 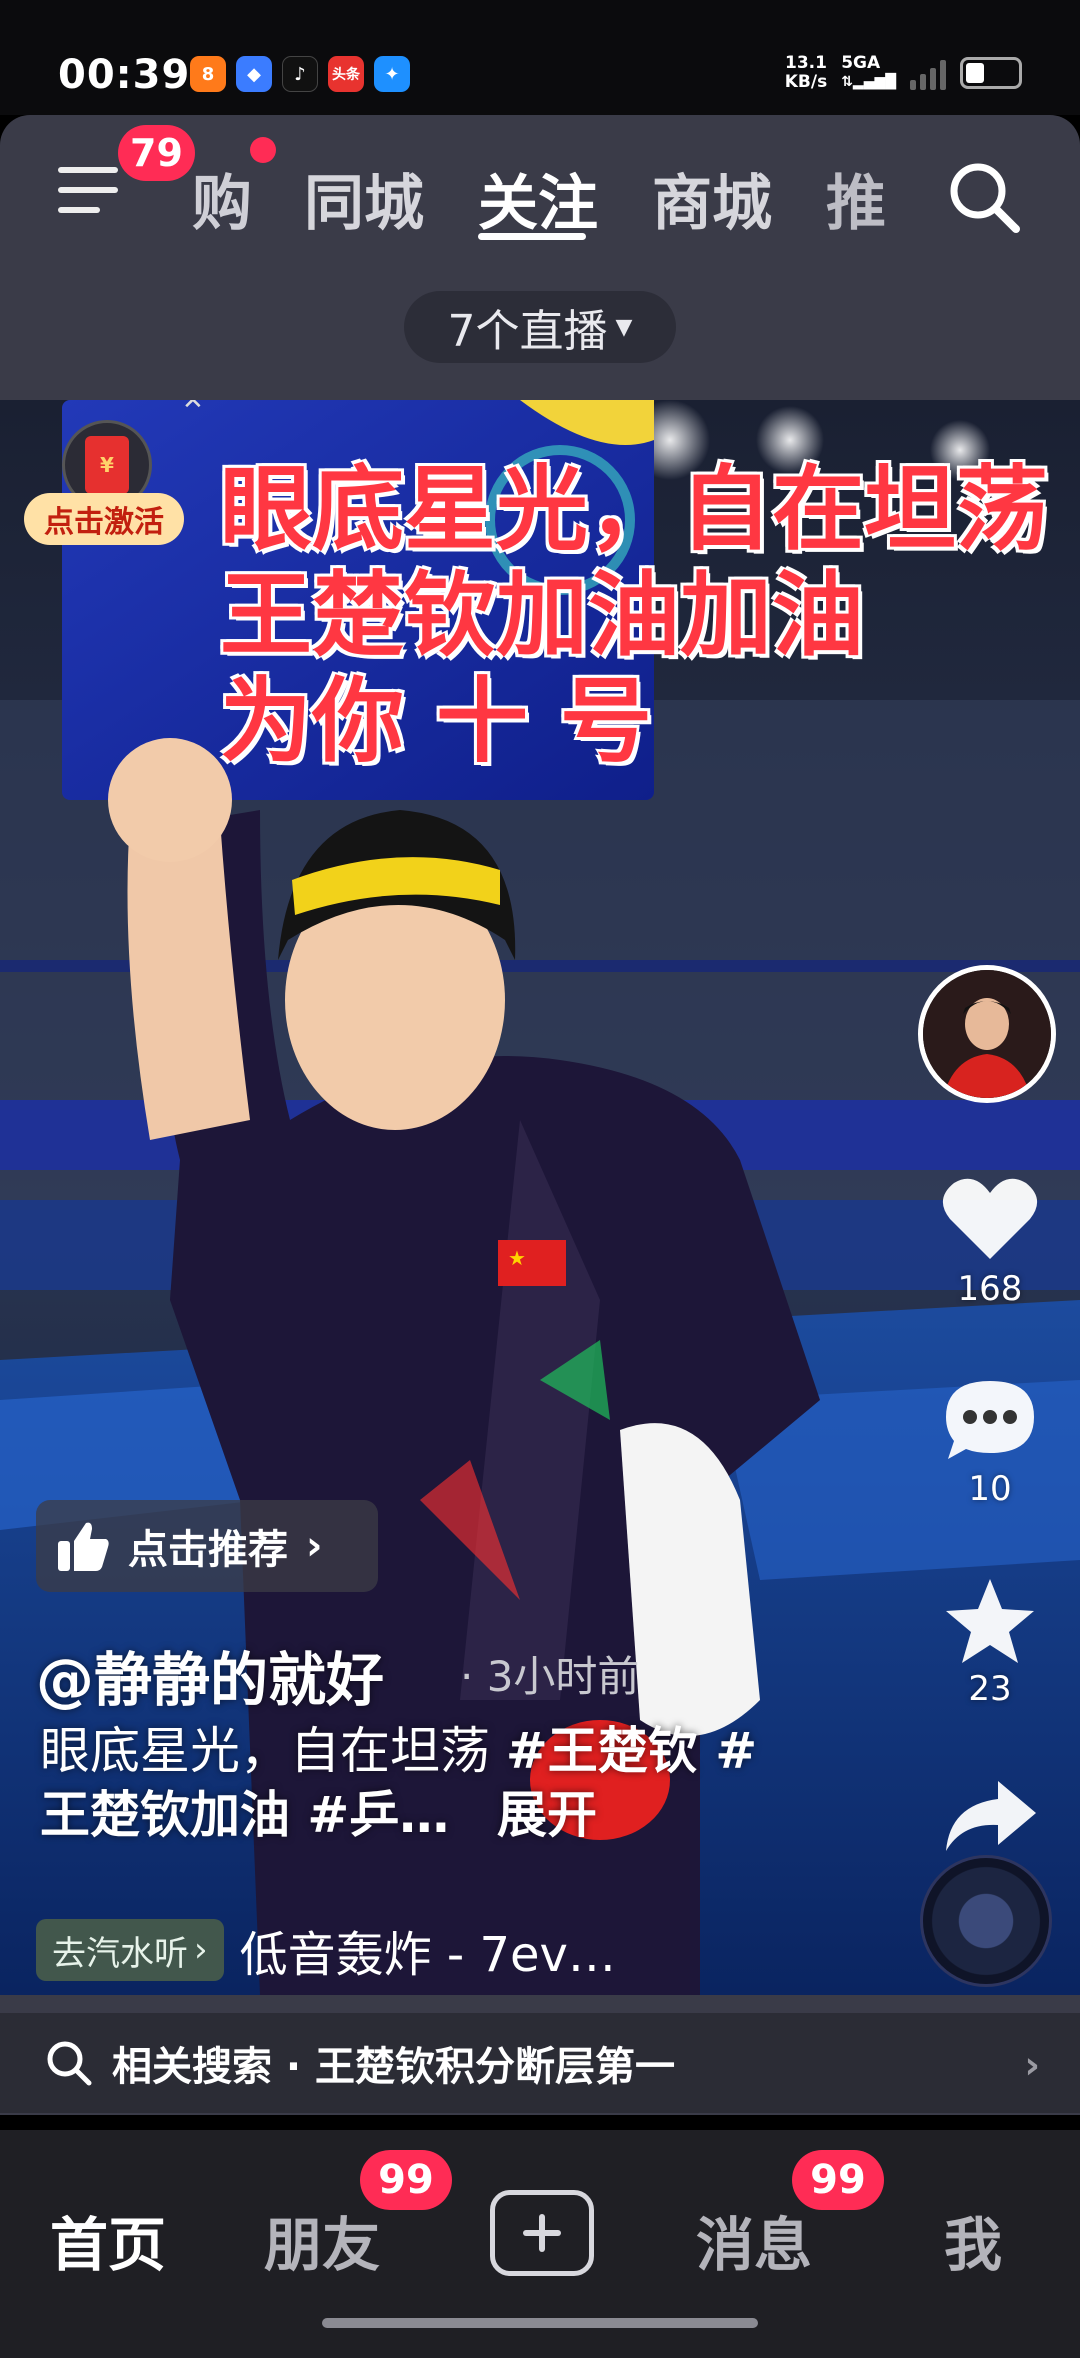 I want to click on star-icon, so click(x=990, y=1621).